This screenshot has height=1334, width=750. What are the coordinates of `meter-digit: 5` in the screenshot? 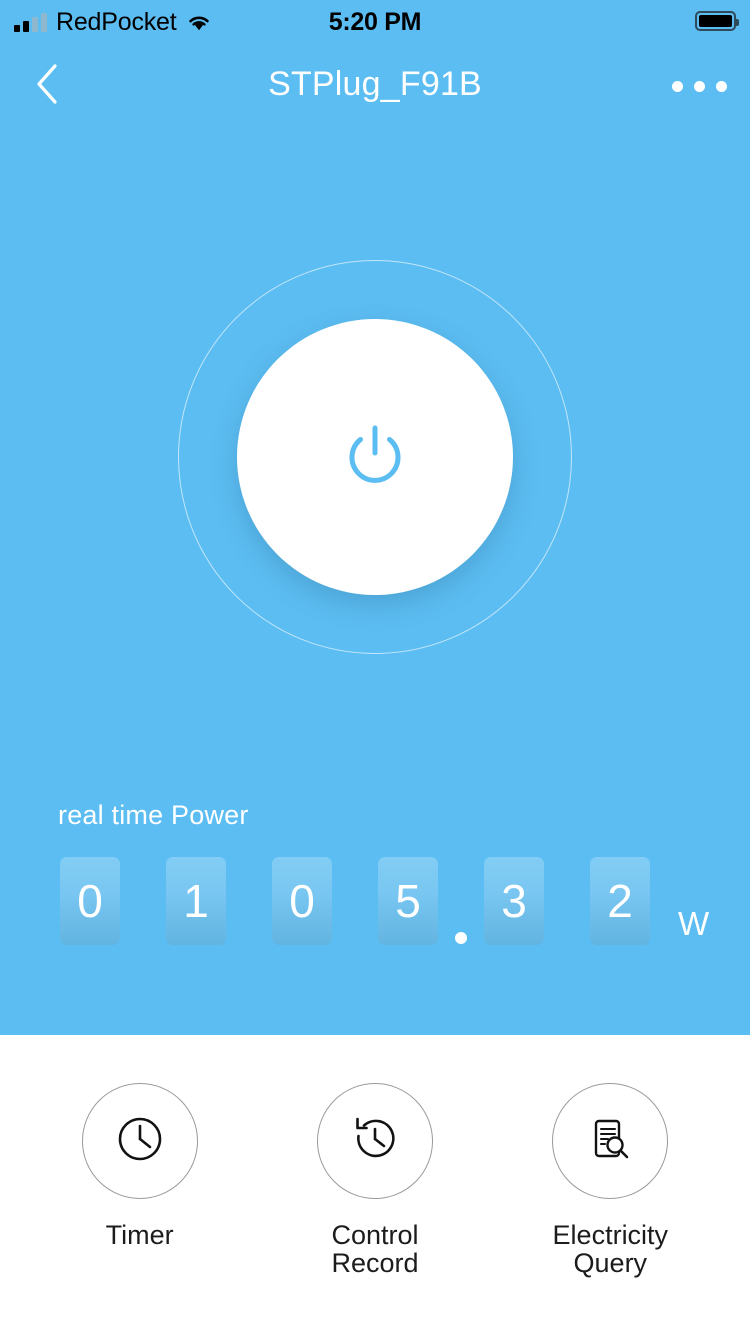 It's located at (408, 901).